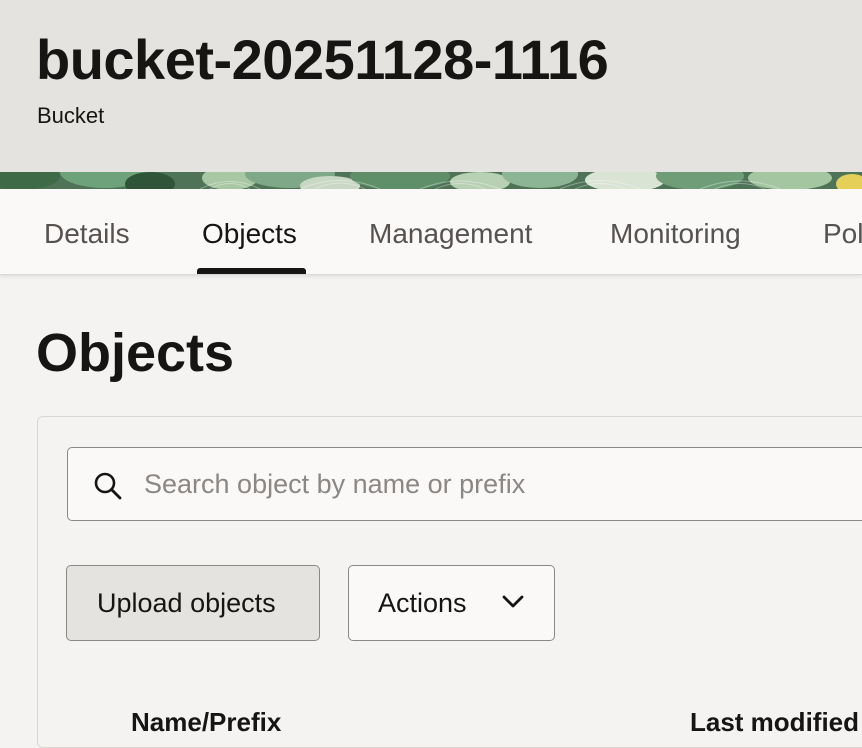 The height and width of the screenshot is (748, 862). I want to click on tab-management: Management, so click(450, 234).